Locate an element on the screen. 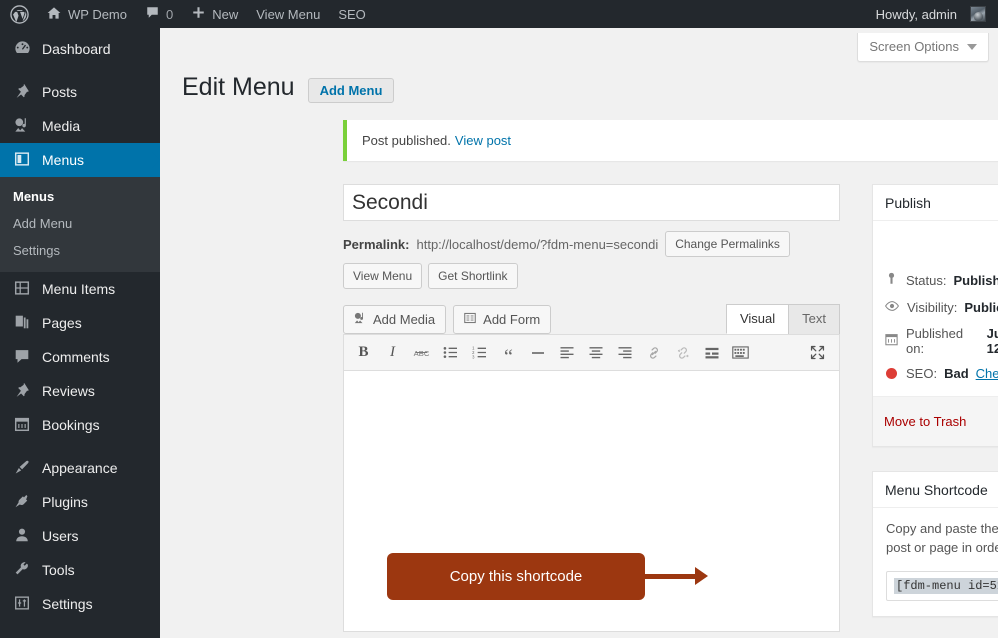 This screenshot has width=998, height=638. blockquote-icon: “ is located at coordinates (508, 353).